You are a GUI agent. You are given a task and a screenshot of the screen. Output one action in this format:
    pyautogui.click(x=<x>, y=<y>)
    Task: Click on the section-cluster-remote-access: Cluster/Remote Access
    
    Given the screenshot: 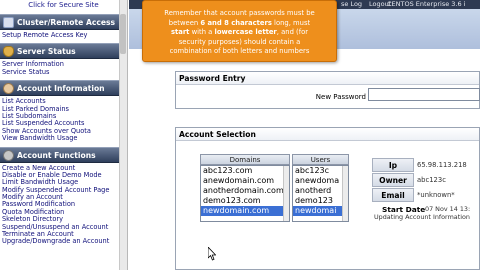 What is the action you would take?
    pyautogui.click(x=63, y=22)
    